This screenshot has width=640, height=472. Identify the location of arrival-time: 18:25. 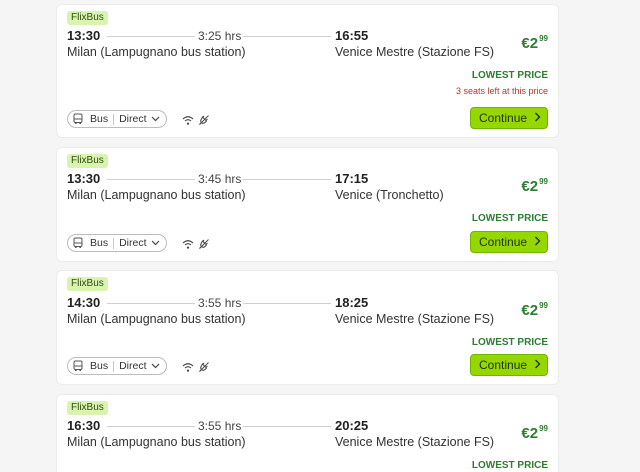
(352, 302).